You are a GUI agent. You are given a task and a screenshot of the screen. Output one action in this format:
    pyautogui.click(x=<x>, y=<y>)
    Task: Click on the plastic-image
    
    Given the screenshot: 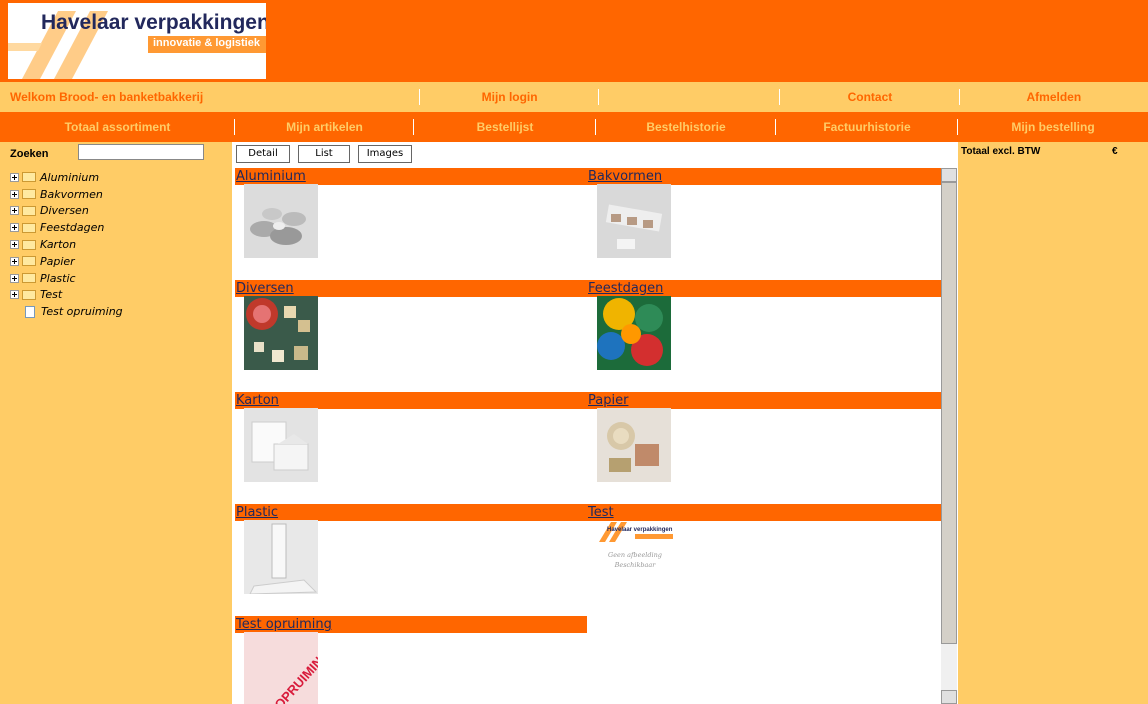 What is the action you would take?
    pyautogui.click(x=281, y=557)
    